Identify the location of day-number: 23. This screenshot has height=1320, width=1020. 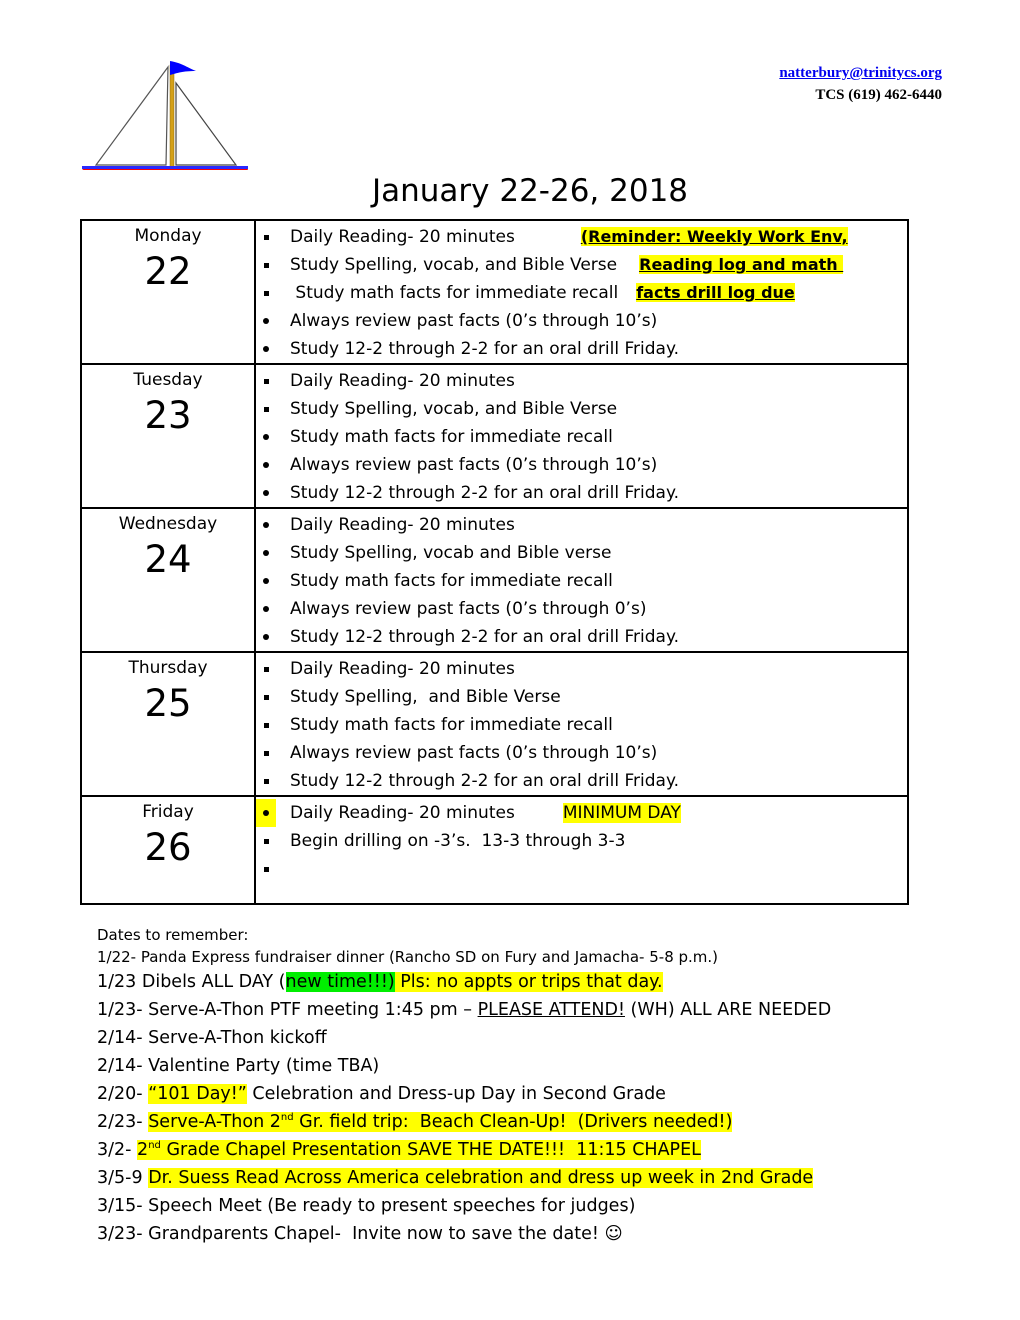
(168, 415).